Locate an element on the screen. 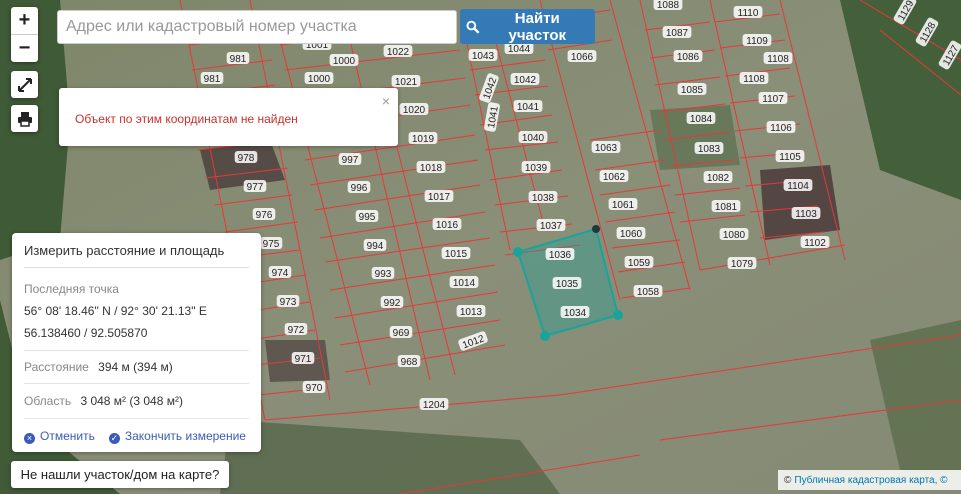 The image size is (961, 494). parcel-label: 997 is located at coordinates (350, 159).